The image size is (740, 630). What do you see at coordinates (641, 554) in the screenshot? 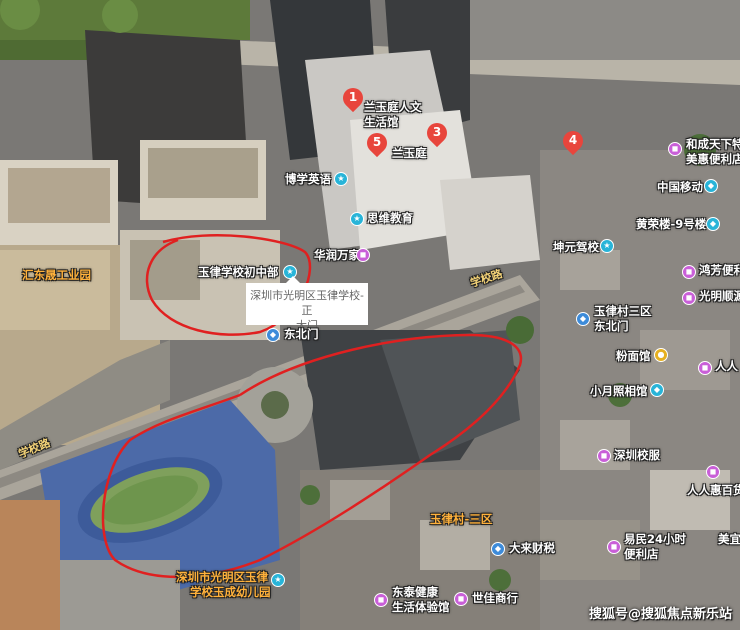
I see `poi-label-yimin-2: 便利店` at bounding box center [641, 554].